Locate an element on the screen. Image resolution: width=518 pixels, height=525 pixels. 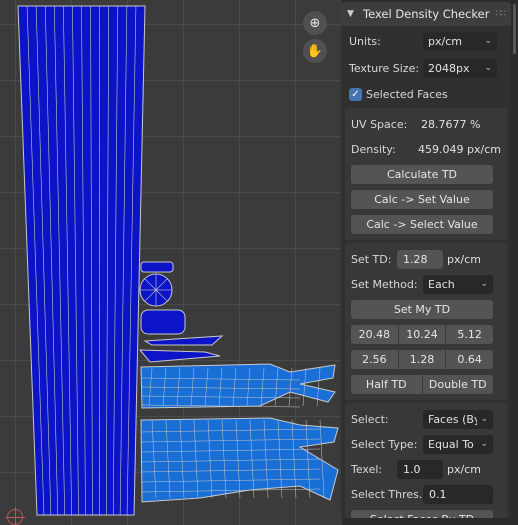
double-td-button: Double TD is located at coordinates (457, 384).